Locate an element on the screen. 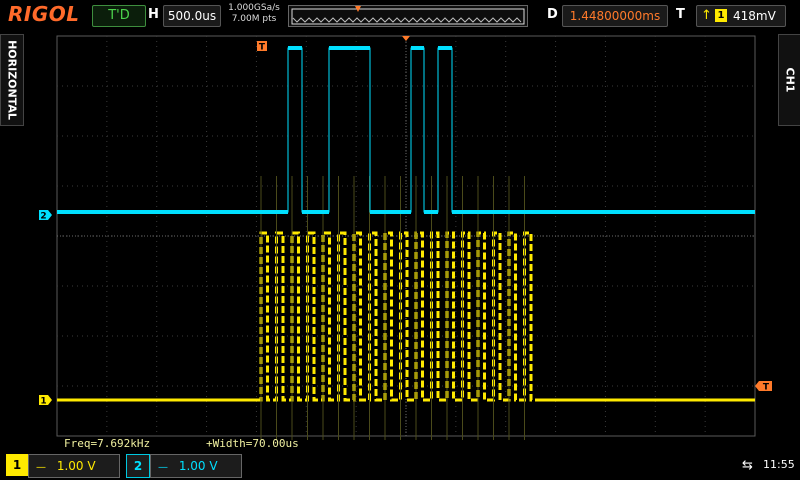 This screenshot has height=480, width=800. ch2-ground-marker: 2 is located at coordinates (45, 216).